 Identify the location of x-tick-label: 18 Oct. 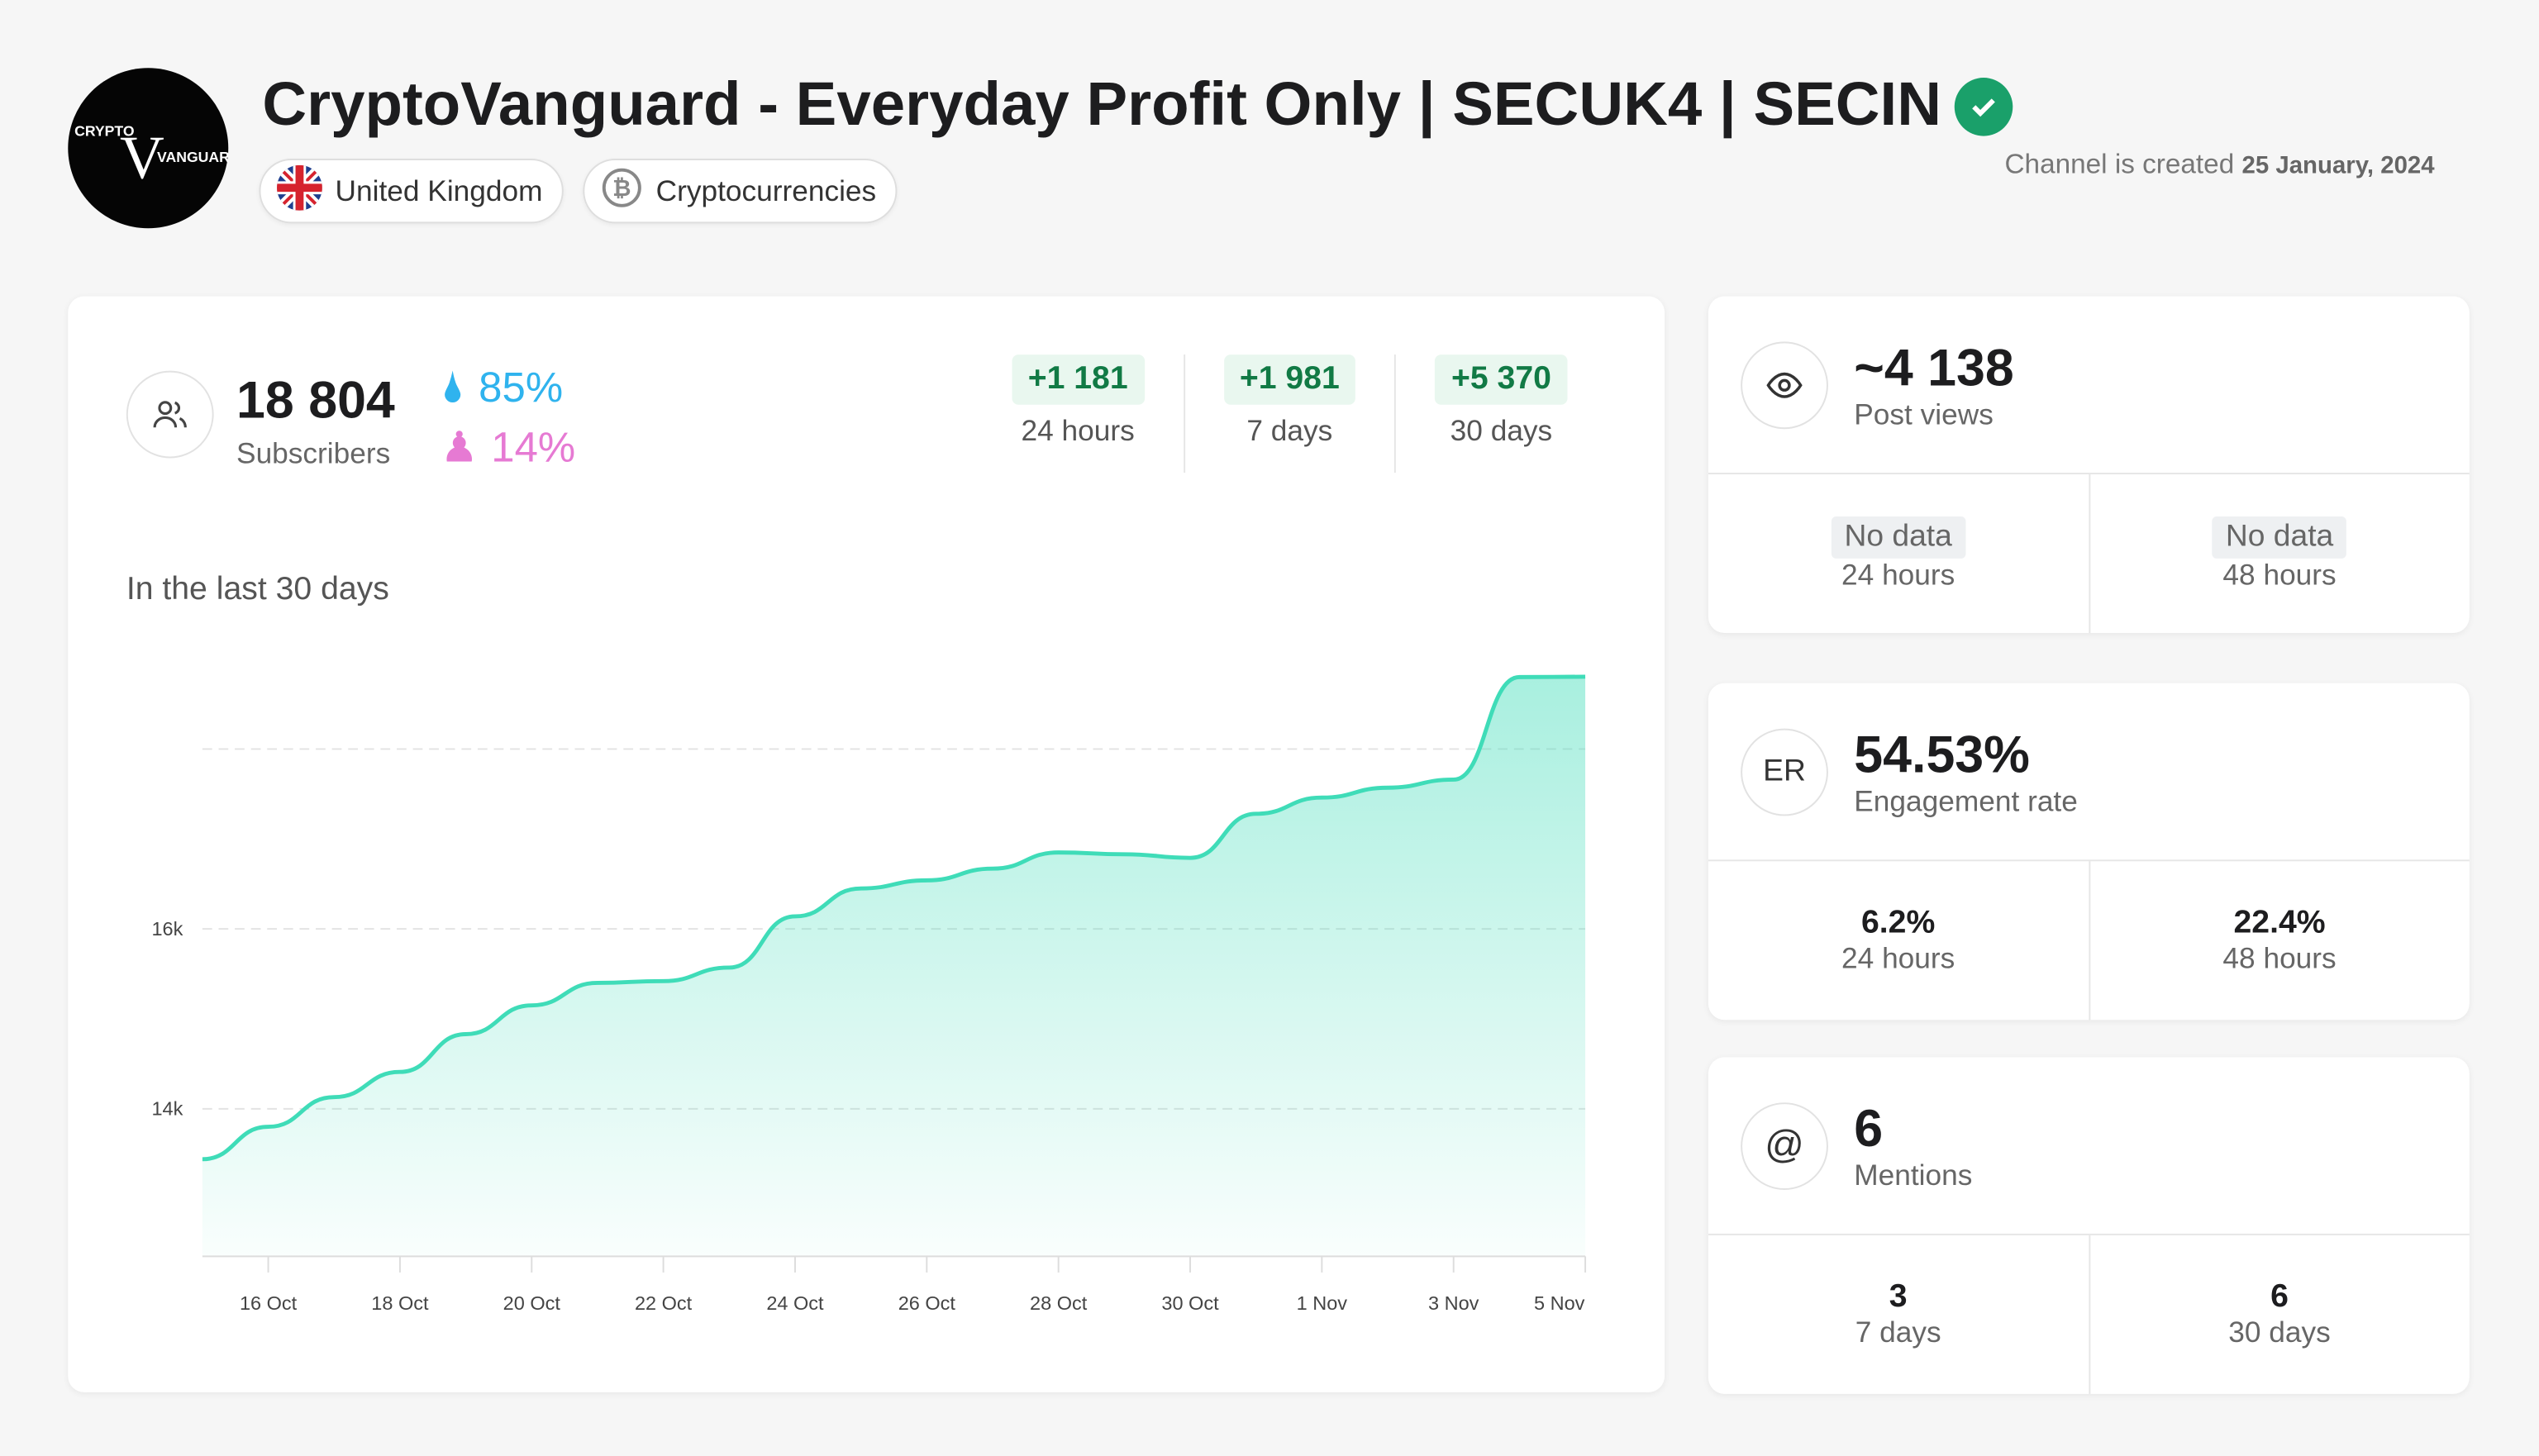
(400, 1303).